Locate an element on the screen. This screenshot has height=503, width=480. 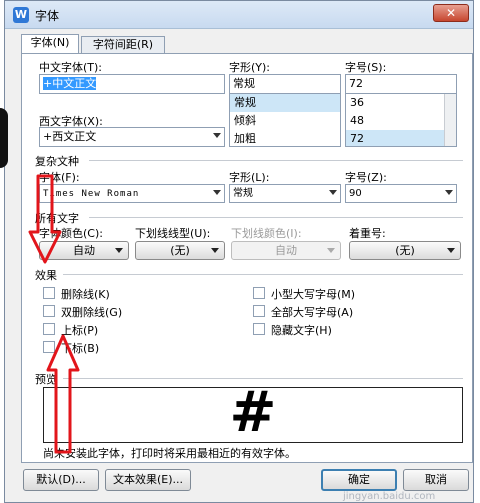
font-size-label: 字号(S): is located at coordinates (366, 67).